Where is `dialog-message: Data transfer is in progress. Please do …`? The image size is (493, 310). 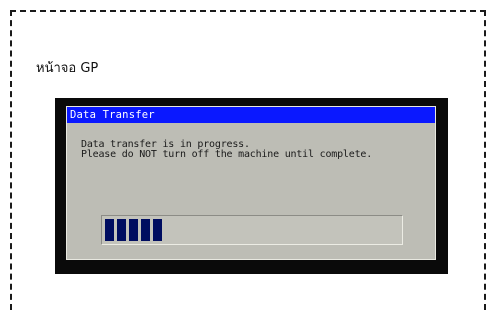 dialog-message: Data transfer is in progress. Please do … is located at coordinates (226, 150).